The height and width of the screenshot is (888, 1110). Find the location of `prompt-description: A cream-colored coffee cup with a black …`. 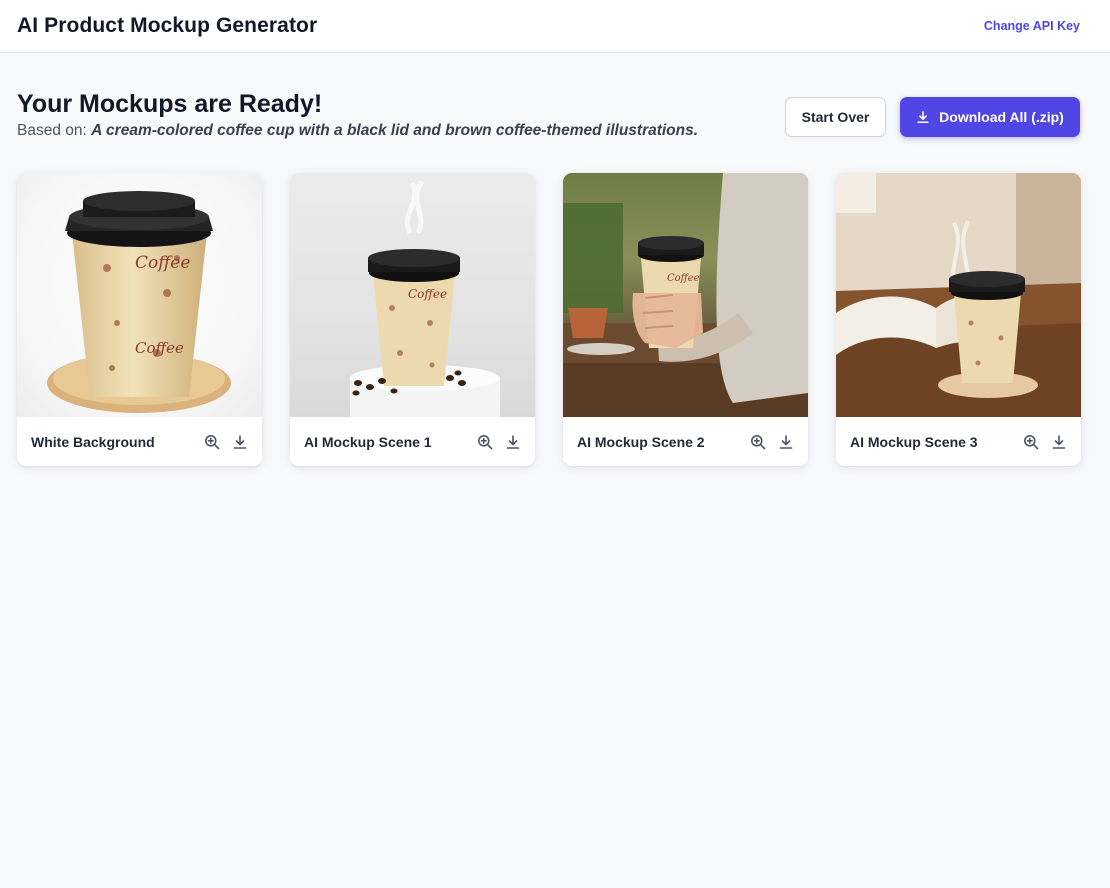

prompt-description: A cream-colored coffee cup with a black … is located at coordinates (395, 130).